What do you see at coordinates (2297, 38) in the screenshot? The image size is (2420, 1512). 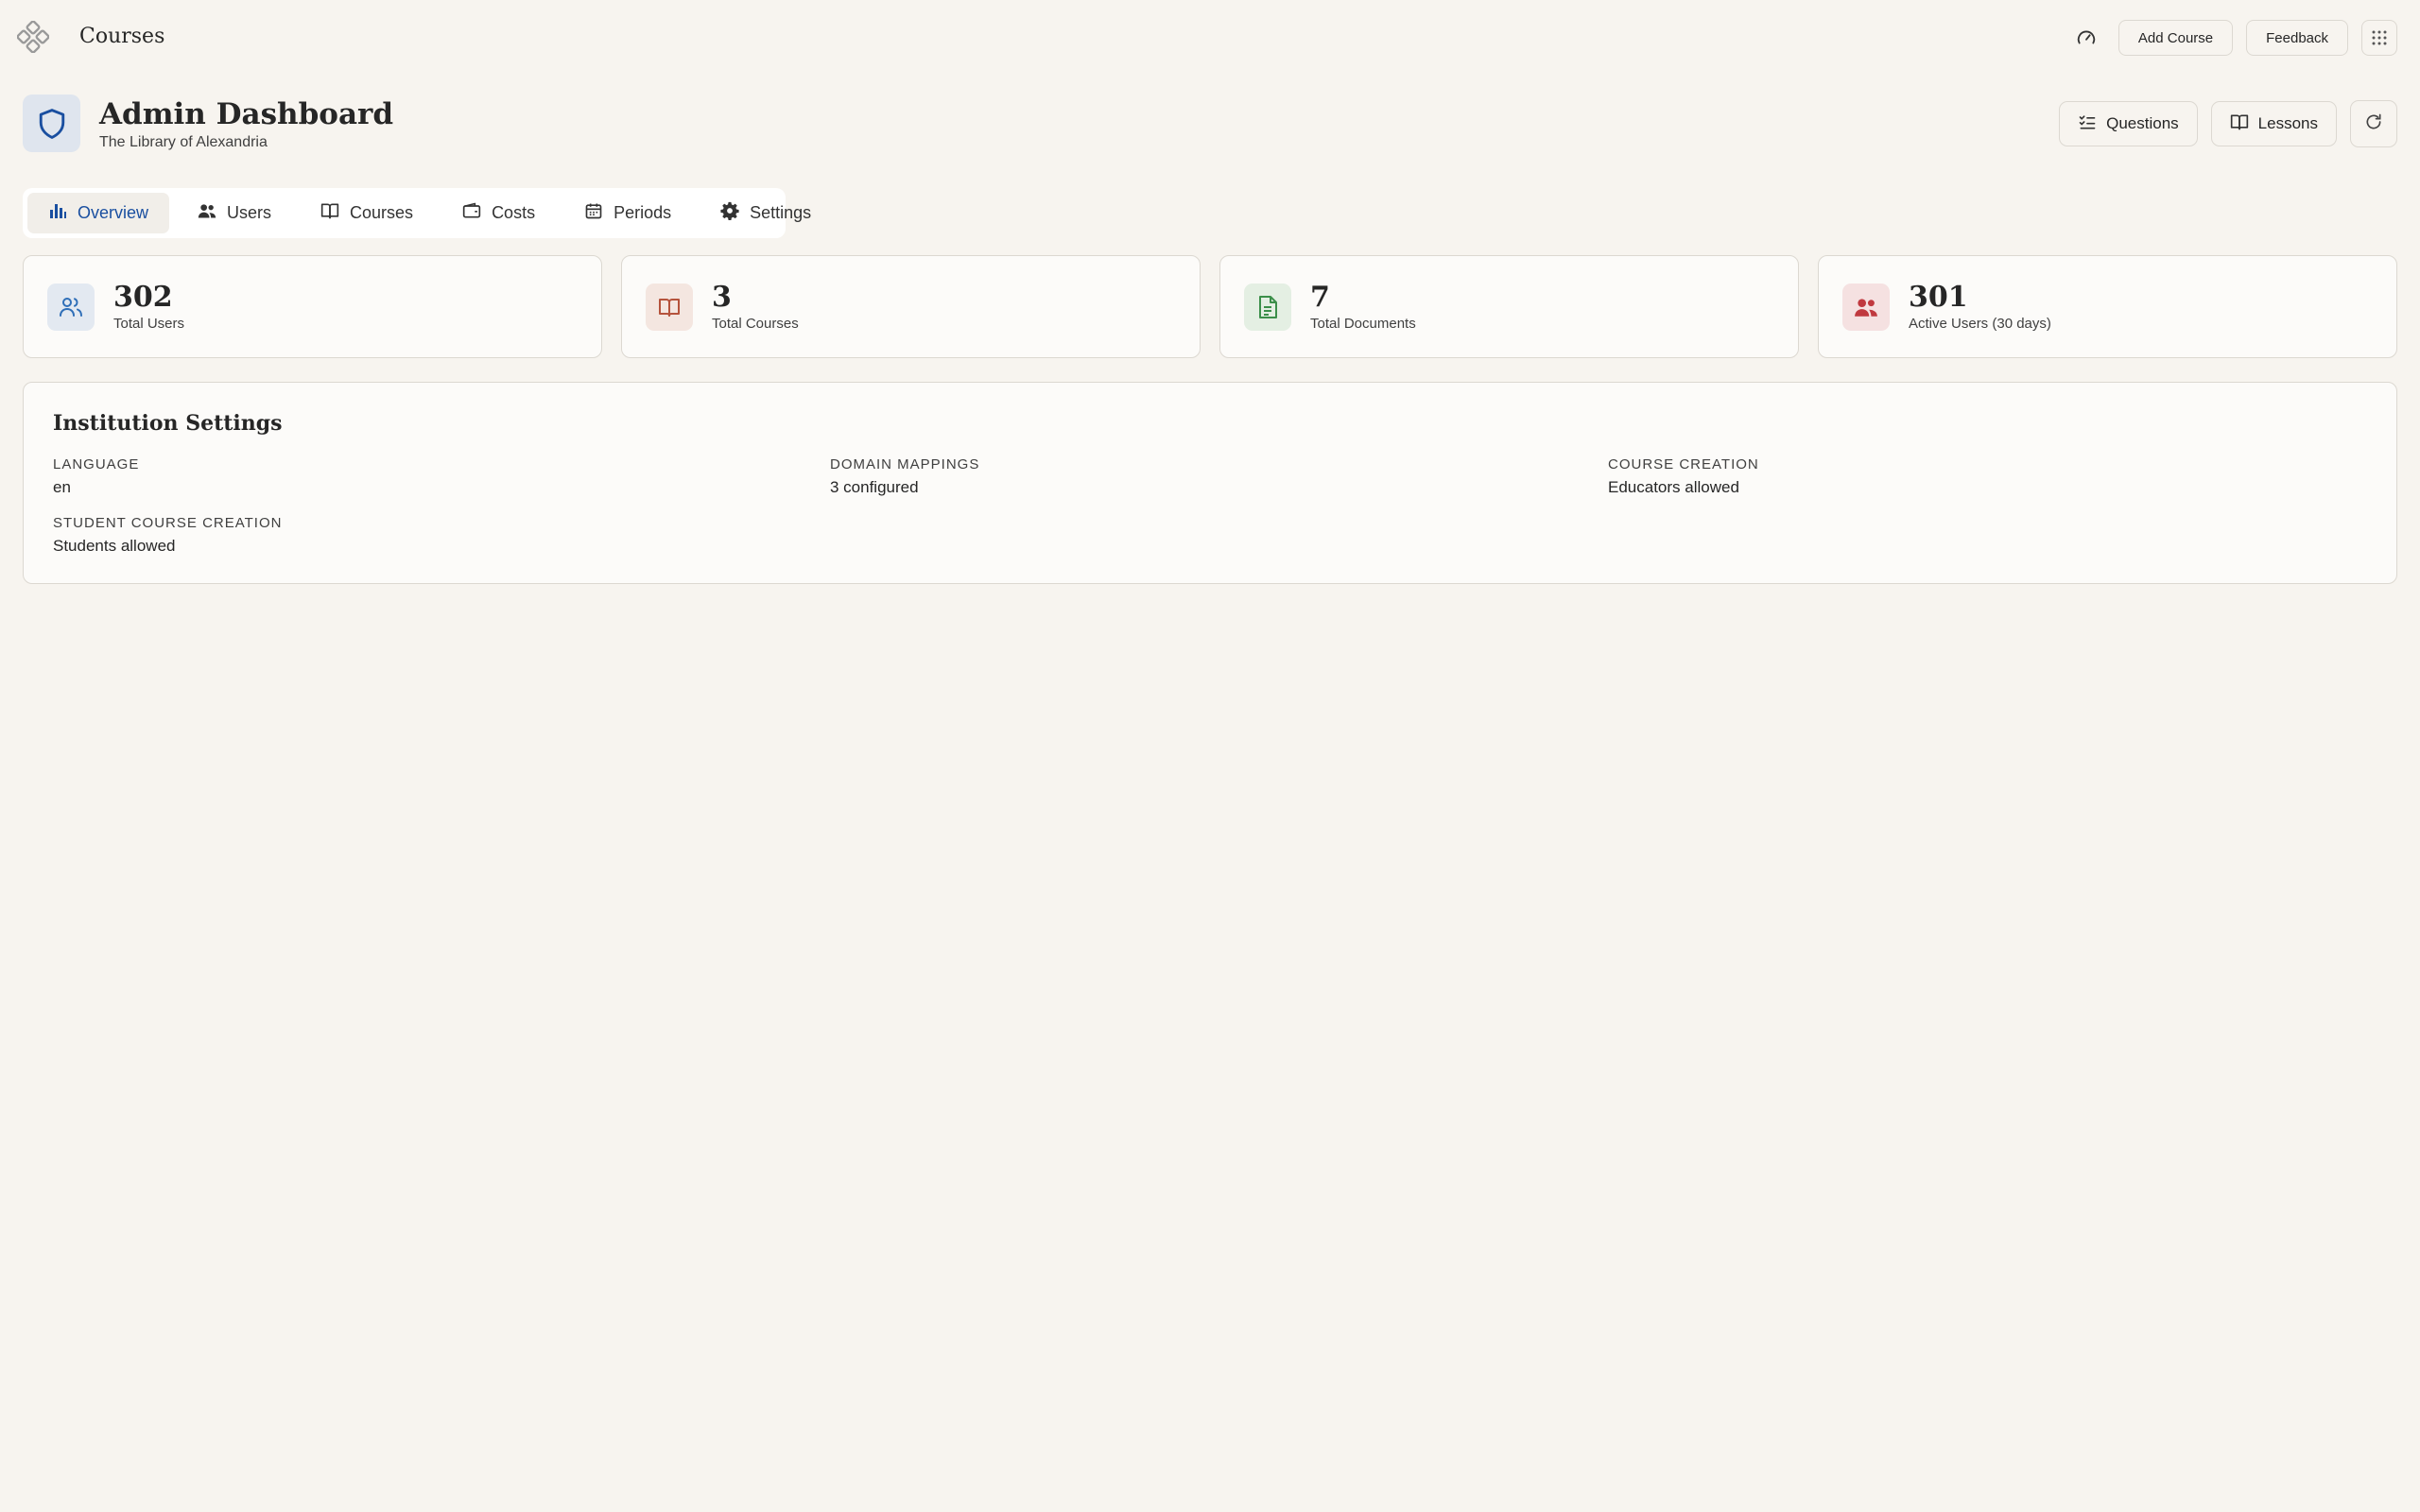 I see `feedback-button: Feedback` at bounding box center [2297, 38].